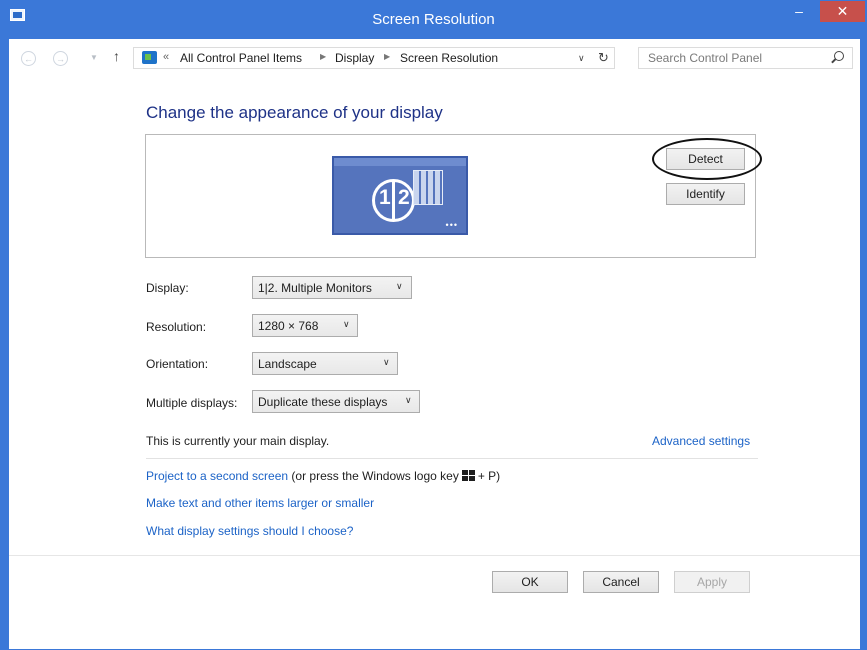 Image resolution: width=867 pixels, height=650 pixels. I want to click on resolution-label: Resolution:, so click(176, 327).